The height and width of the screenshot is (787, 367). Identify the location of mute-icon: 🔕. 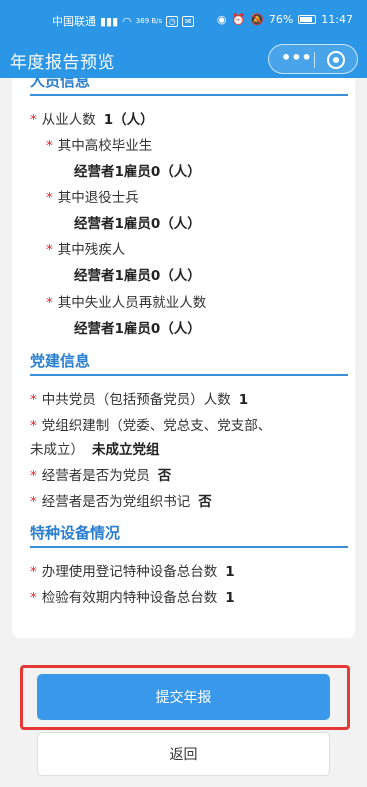
(257, 19).